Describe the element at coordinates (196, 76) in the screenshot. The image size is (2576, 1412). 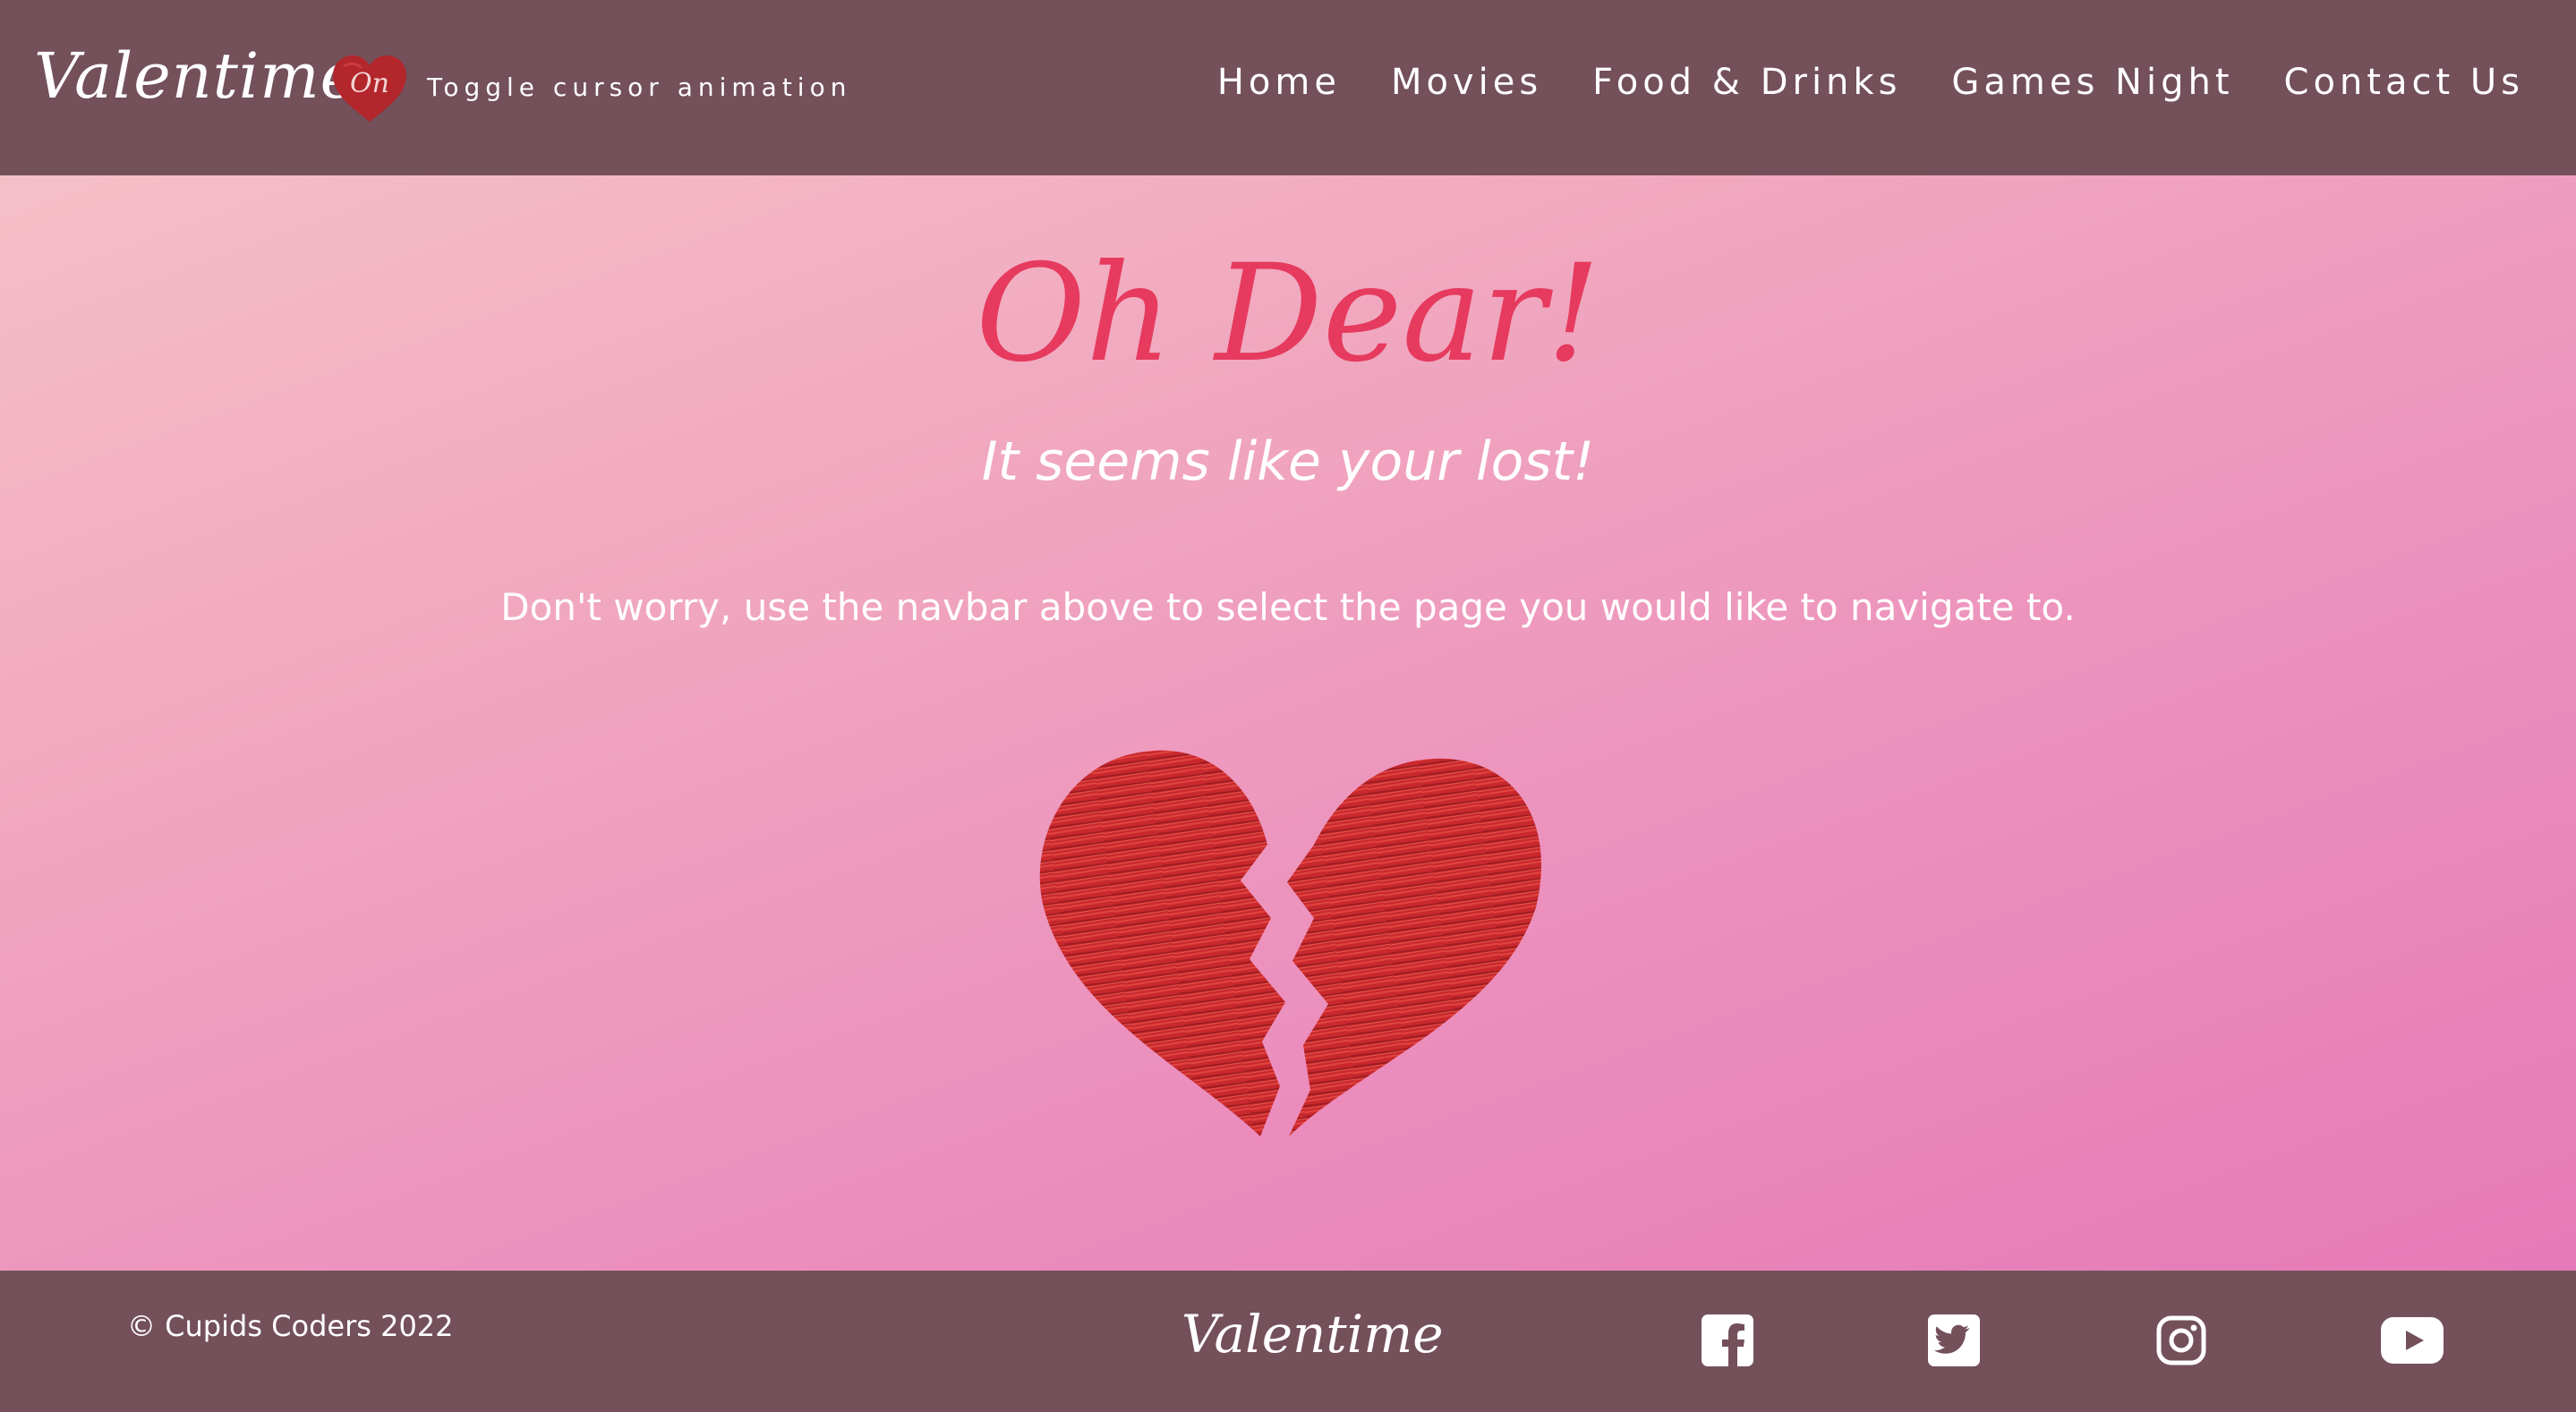
I see `brand-logo: Valentime` at that location.